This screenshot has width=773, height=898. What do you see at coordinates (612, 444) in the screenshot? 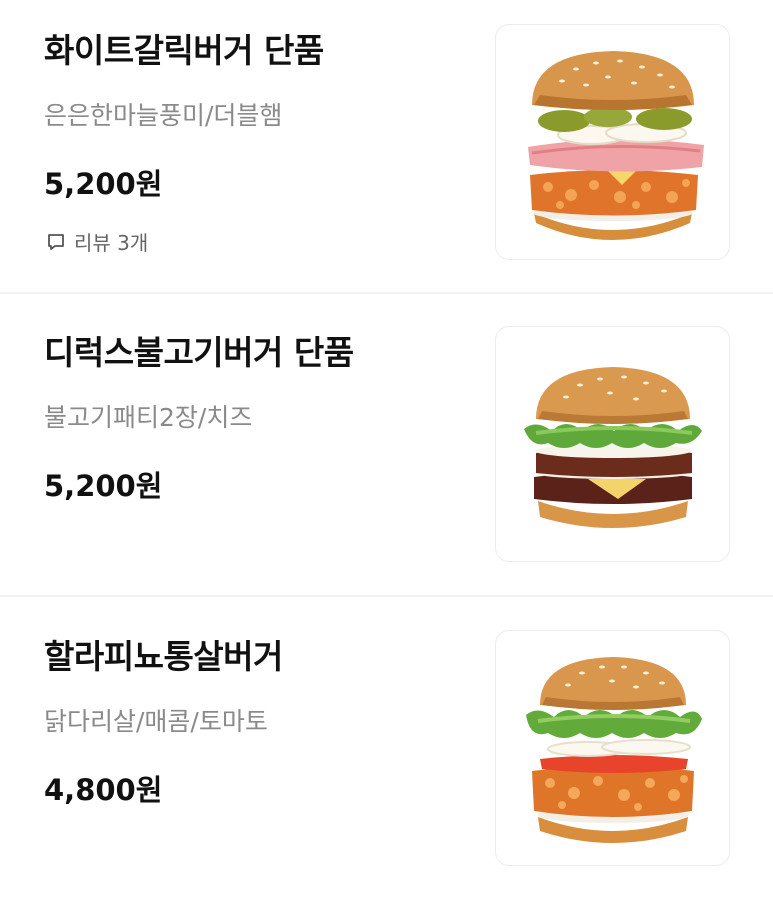
I see `deluxe-bulgogi-burger-image` at bounding box center [612, 444].